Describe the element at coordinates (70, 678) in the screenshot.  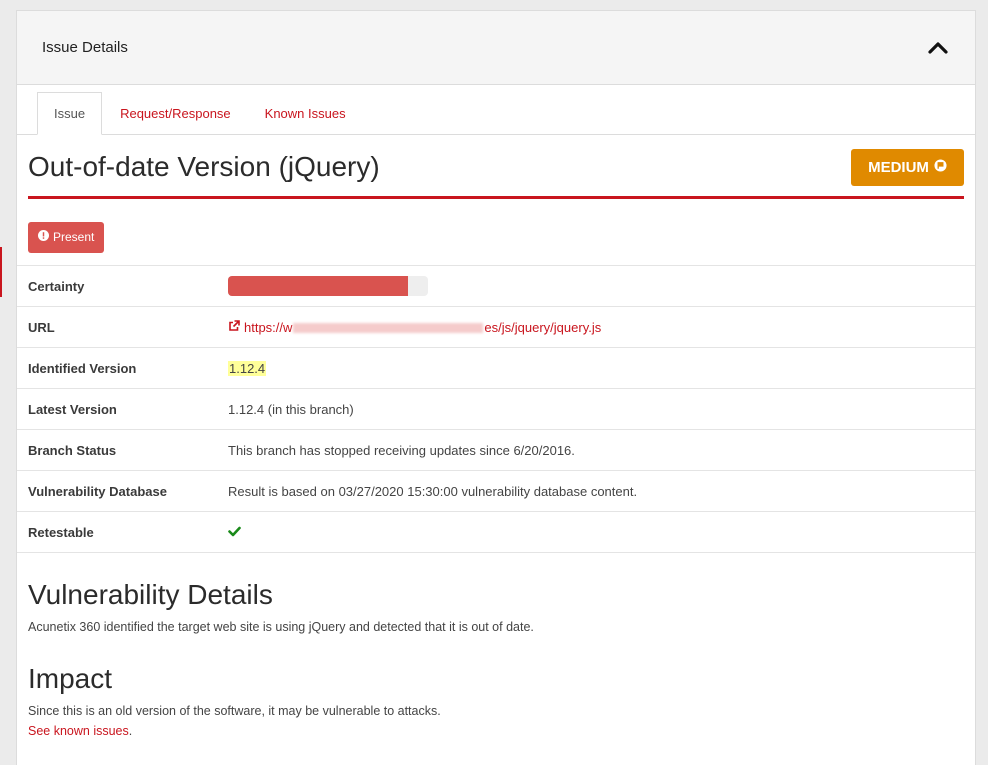
I see `impact-heading: Impact` at that location.